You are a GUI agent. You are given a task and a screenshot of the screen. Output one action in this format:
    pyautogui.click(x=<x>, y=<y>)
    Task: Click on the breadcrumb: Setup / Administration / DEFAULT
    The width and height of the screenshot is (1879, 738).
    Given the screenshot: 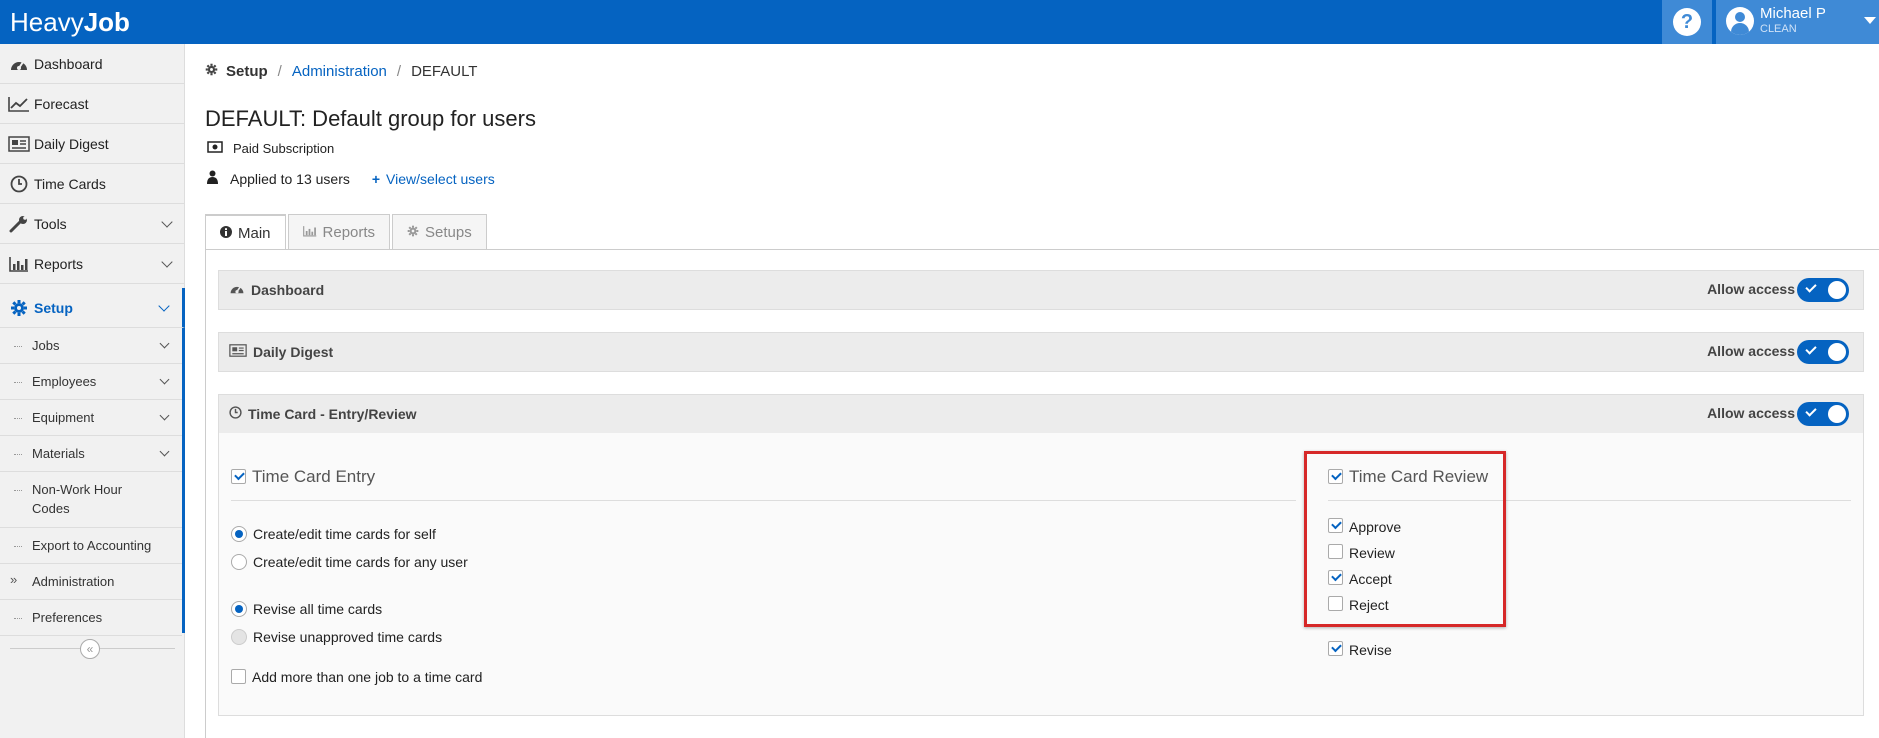 What is the action you would take?
    pyautogui.click(x=341, y=71)
    